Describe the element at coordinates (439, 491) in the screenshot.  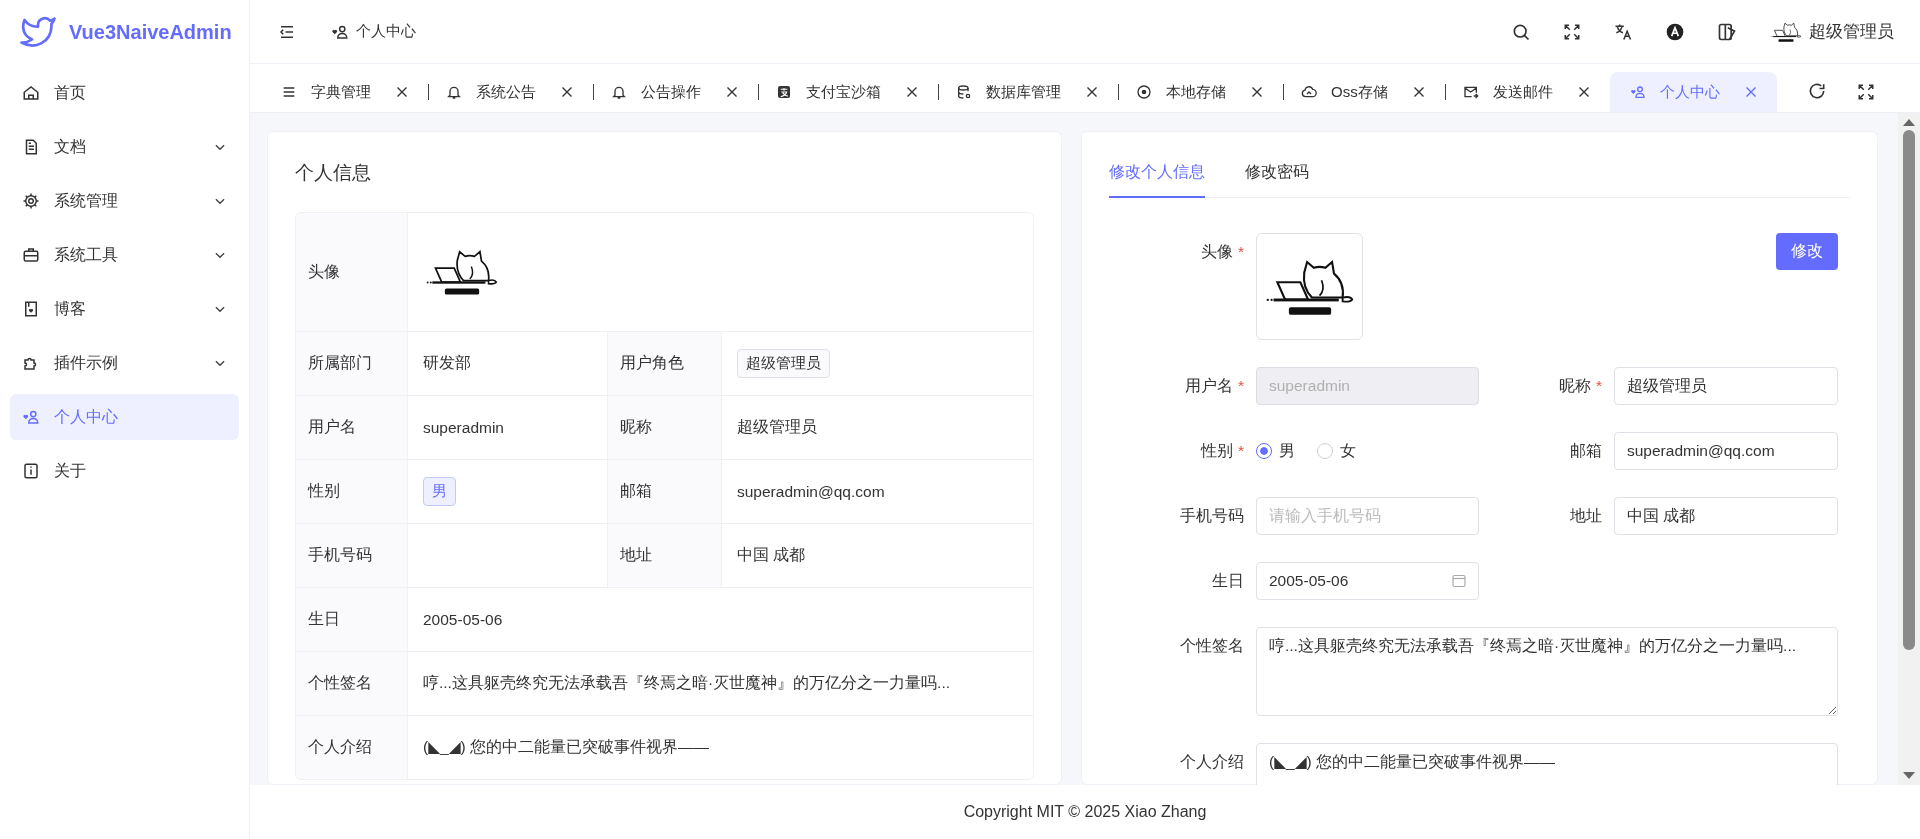
I see `gender-tag: 男` at that location.